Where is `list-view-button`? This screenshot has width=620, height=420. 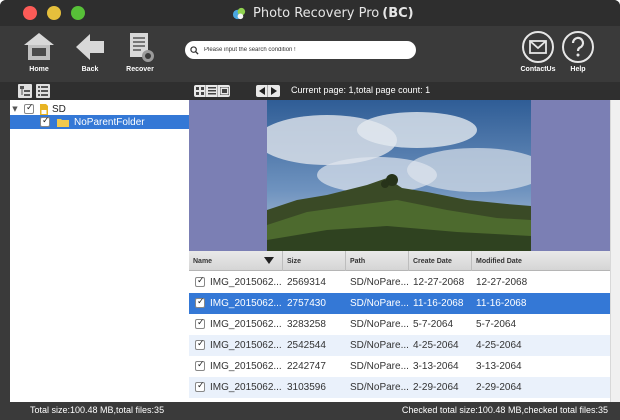
list-view-button is located at coordinates (212, 91).